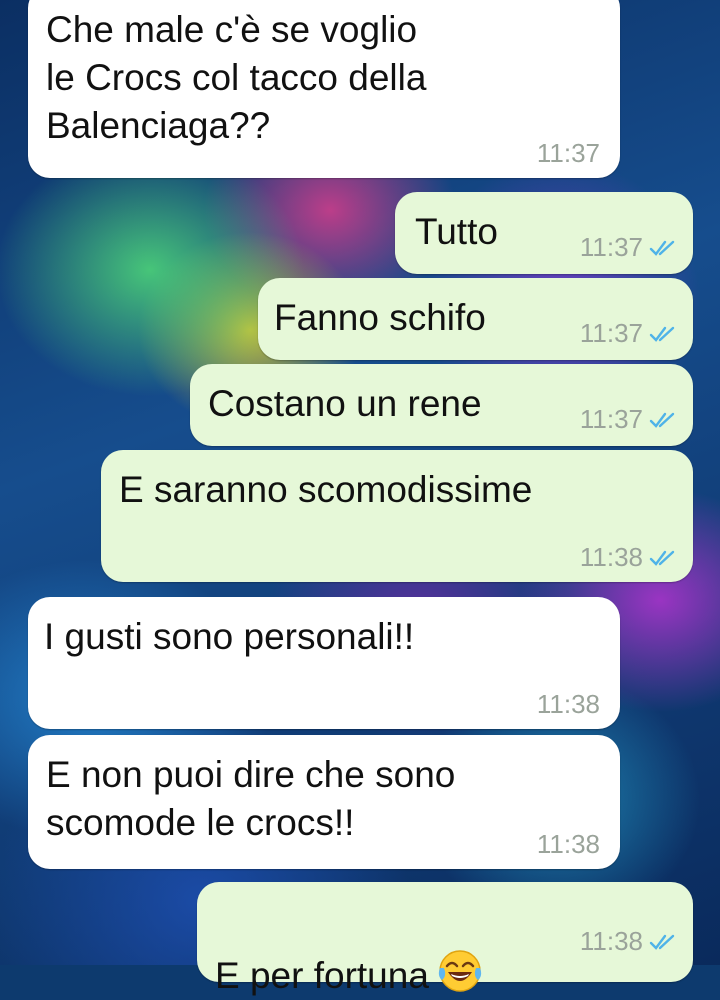 This screenshot has width=720, height=1000. I want to click on message-text-content: E per fortuna, so click(322, 975).